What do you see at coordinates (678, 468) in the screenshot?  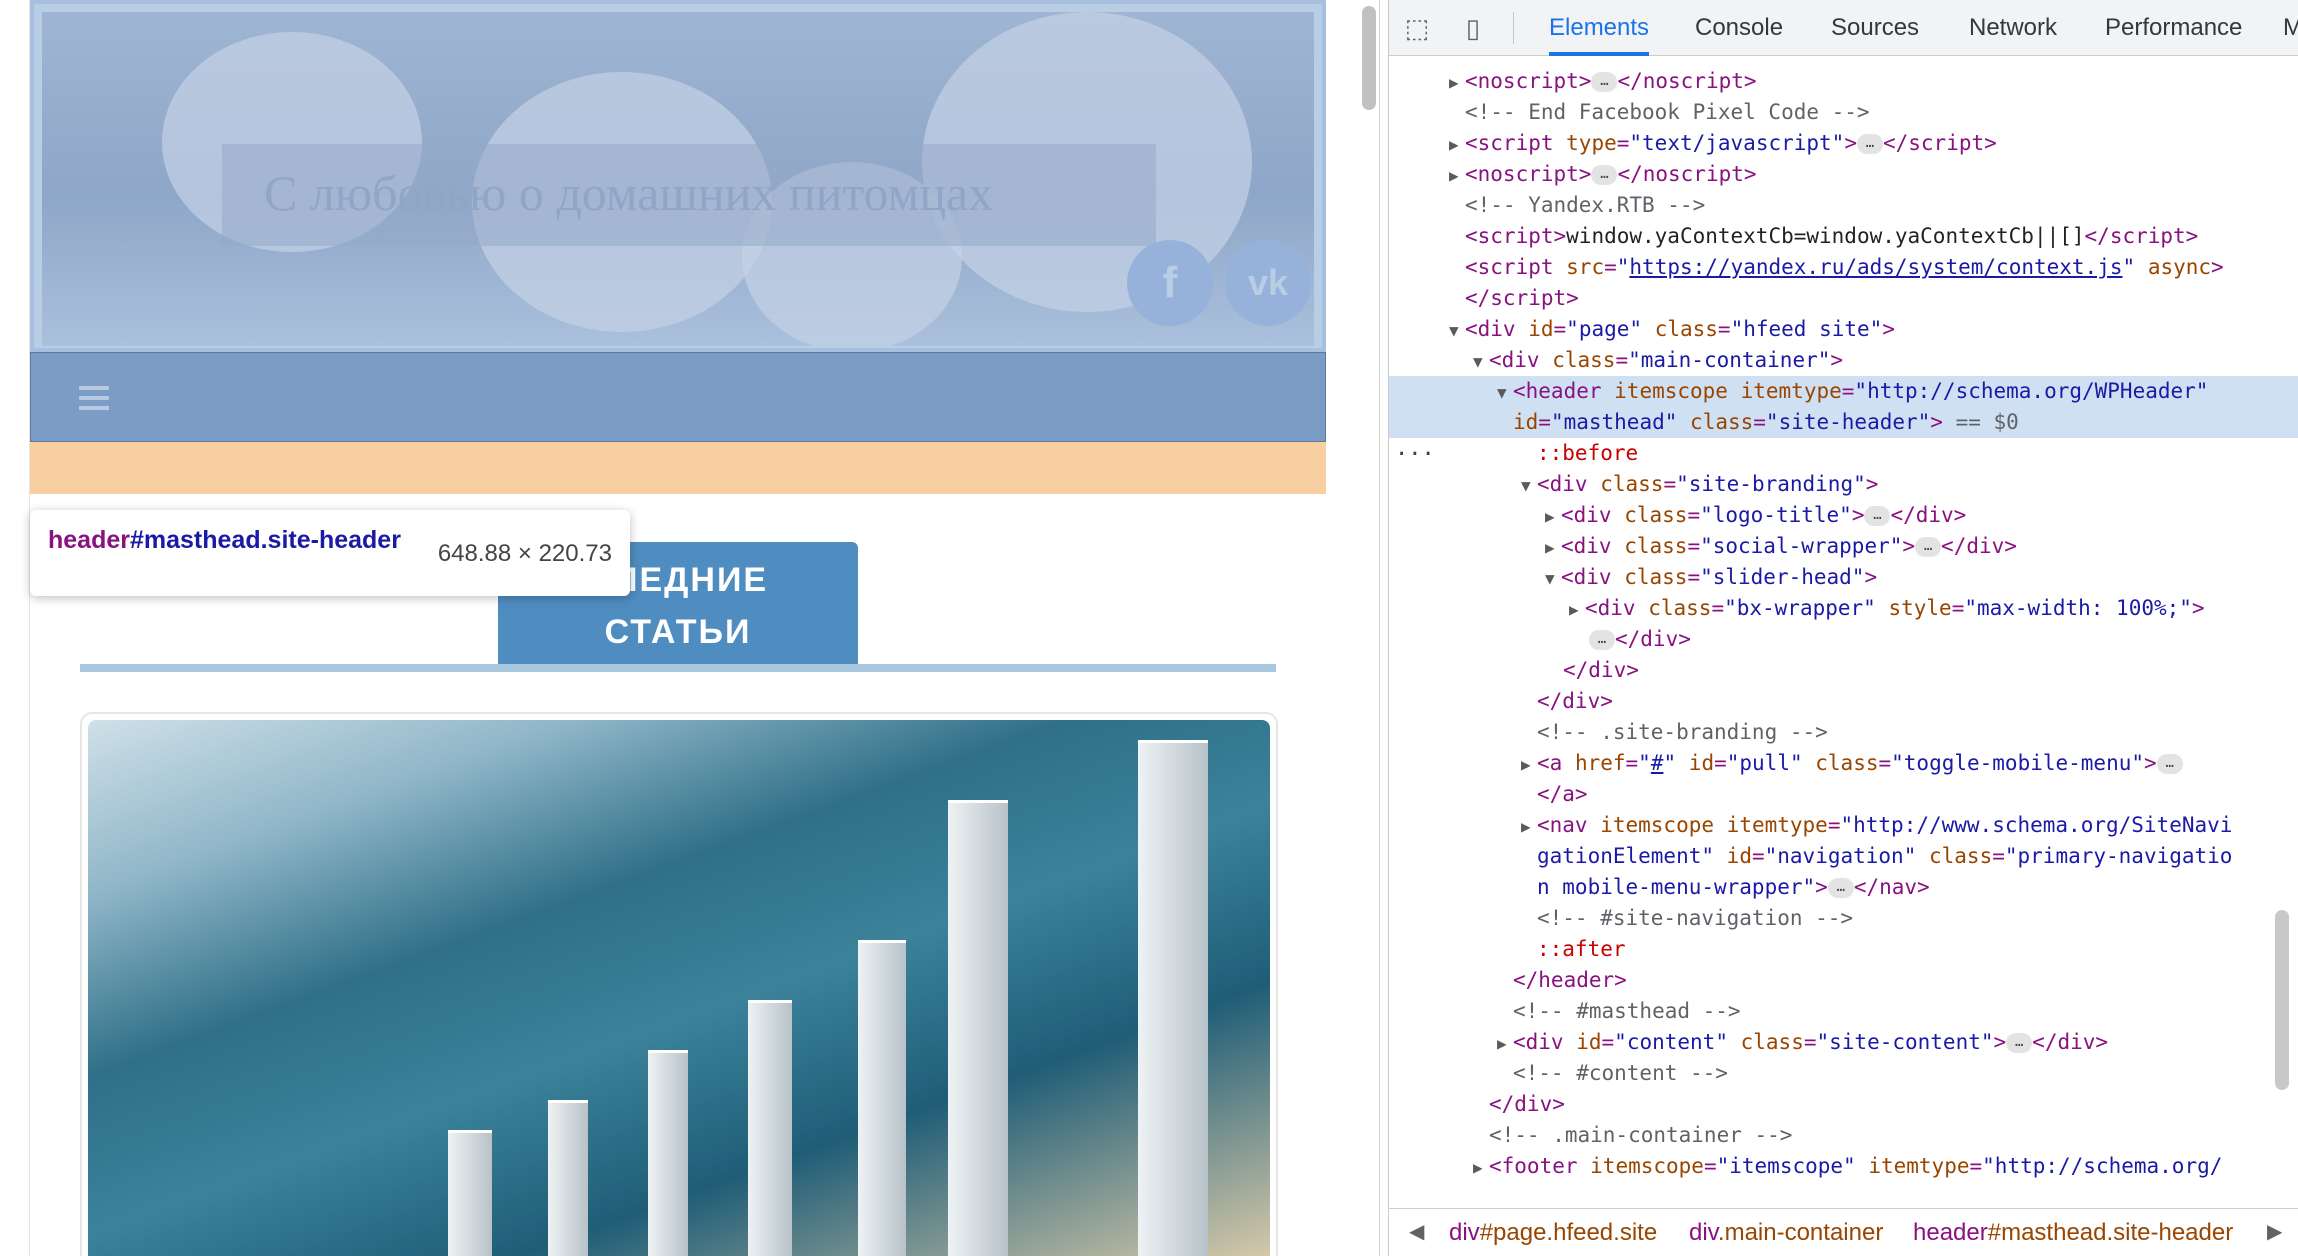 I see `navigation-strip` at bounding box center [678, 468].